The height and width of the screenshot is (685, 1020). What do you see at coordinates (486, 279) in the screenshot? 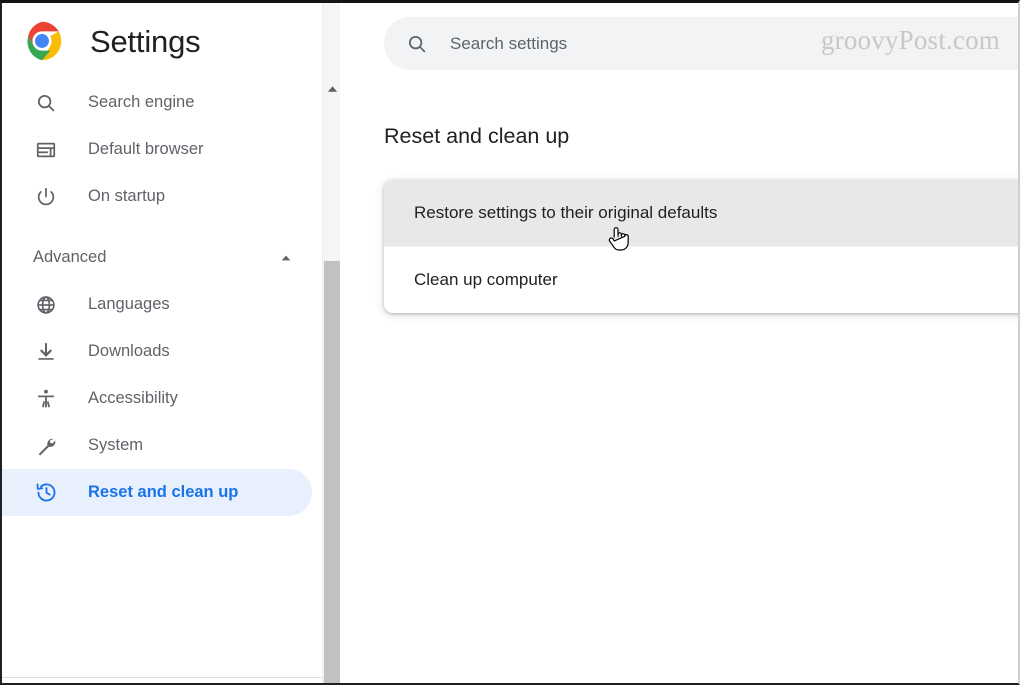
I see `row-label: Clean up computer` at bounding box center [486, 279].